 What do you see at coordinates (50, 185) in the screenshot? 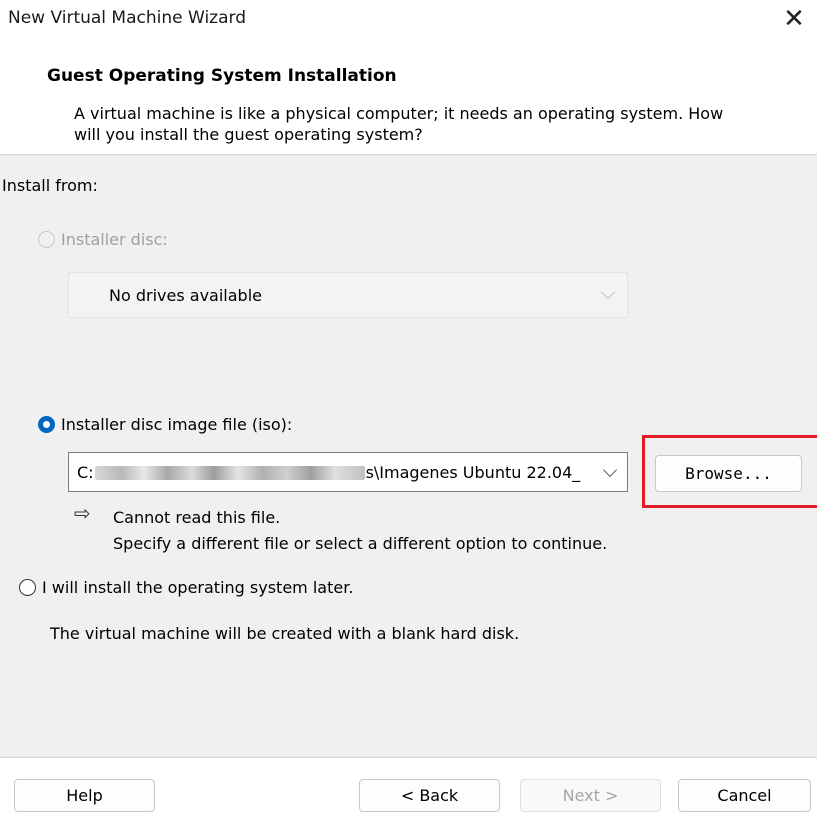
I see `install-from-label: Install from:` at bounding box center [50, 185].